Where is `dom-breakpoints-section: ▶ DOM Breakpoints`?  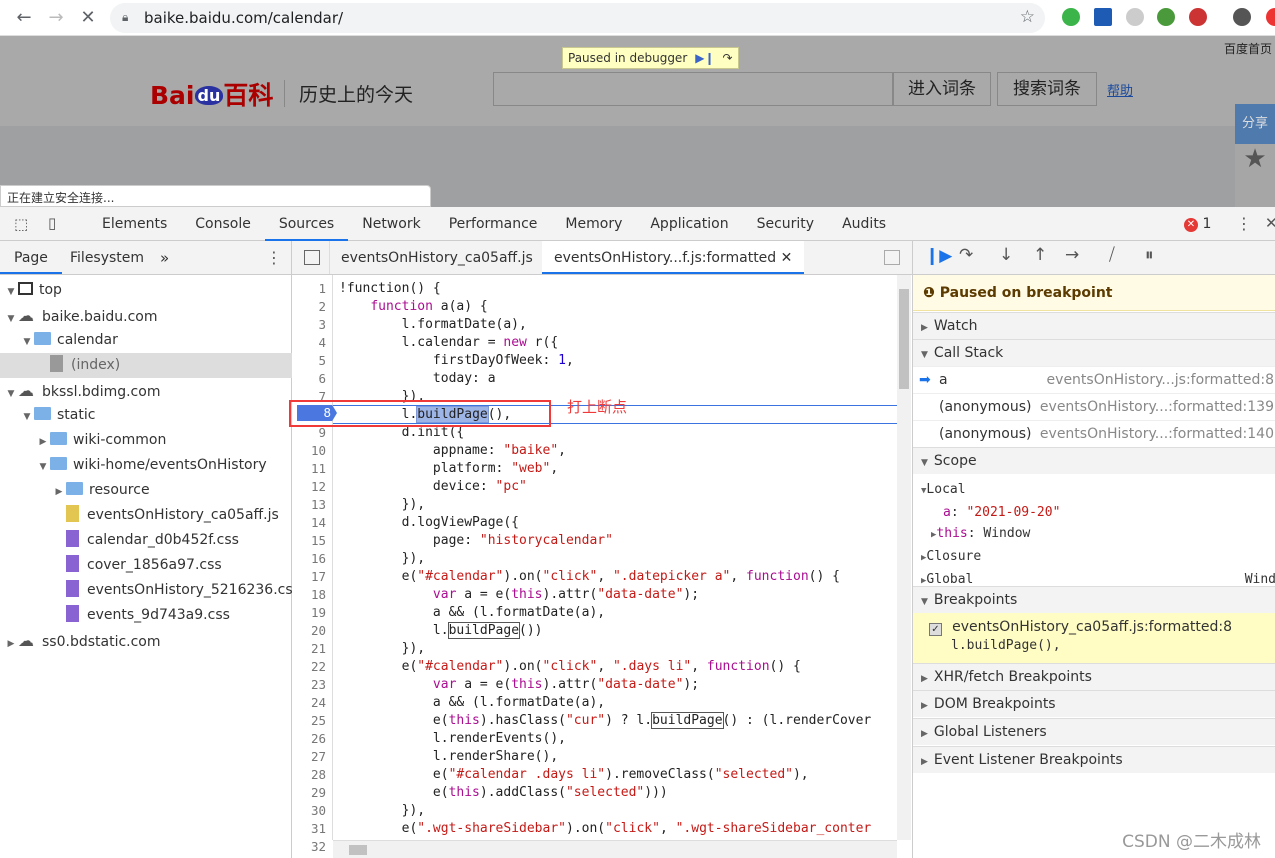 dom-breakpoints-section: ▶ DOM Breakpoints is located at coordinates (1094, 703).